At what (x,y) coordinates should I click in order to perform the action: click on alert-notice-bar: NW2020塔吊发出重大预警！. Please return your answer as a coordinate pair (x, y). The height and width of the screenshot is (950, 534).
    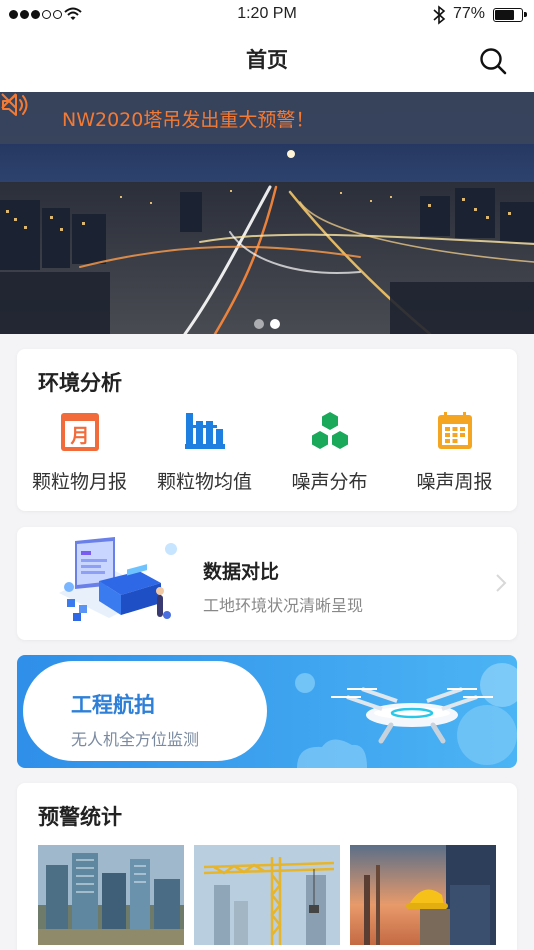
    Looking at the image, I should click on (267, 118).